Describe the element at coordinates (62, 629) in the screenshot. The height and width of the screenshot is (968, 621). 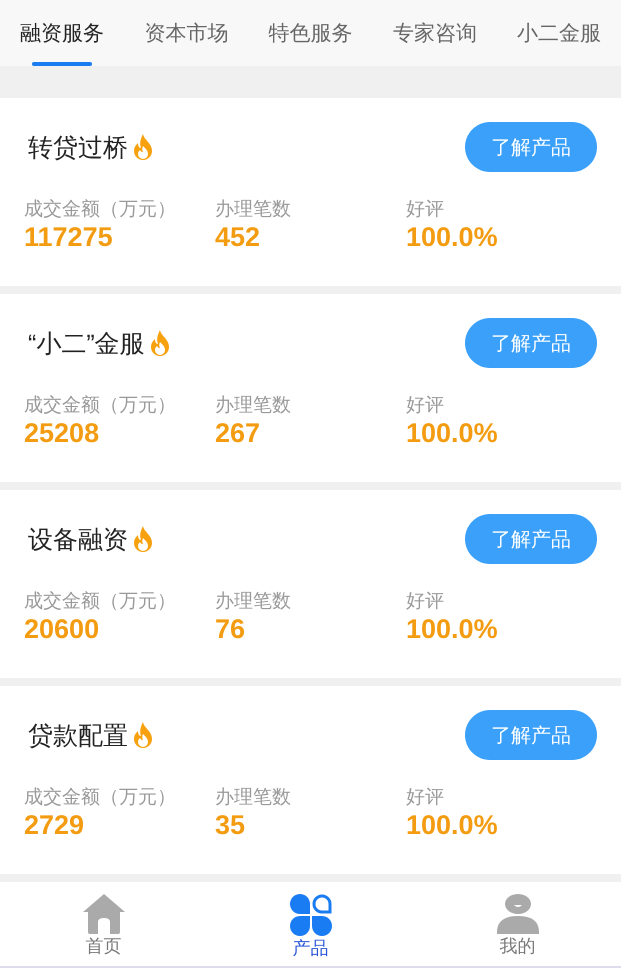
I see `stat-value: 20600` at that location.